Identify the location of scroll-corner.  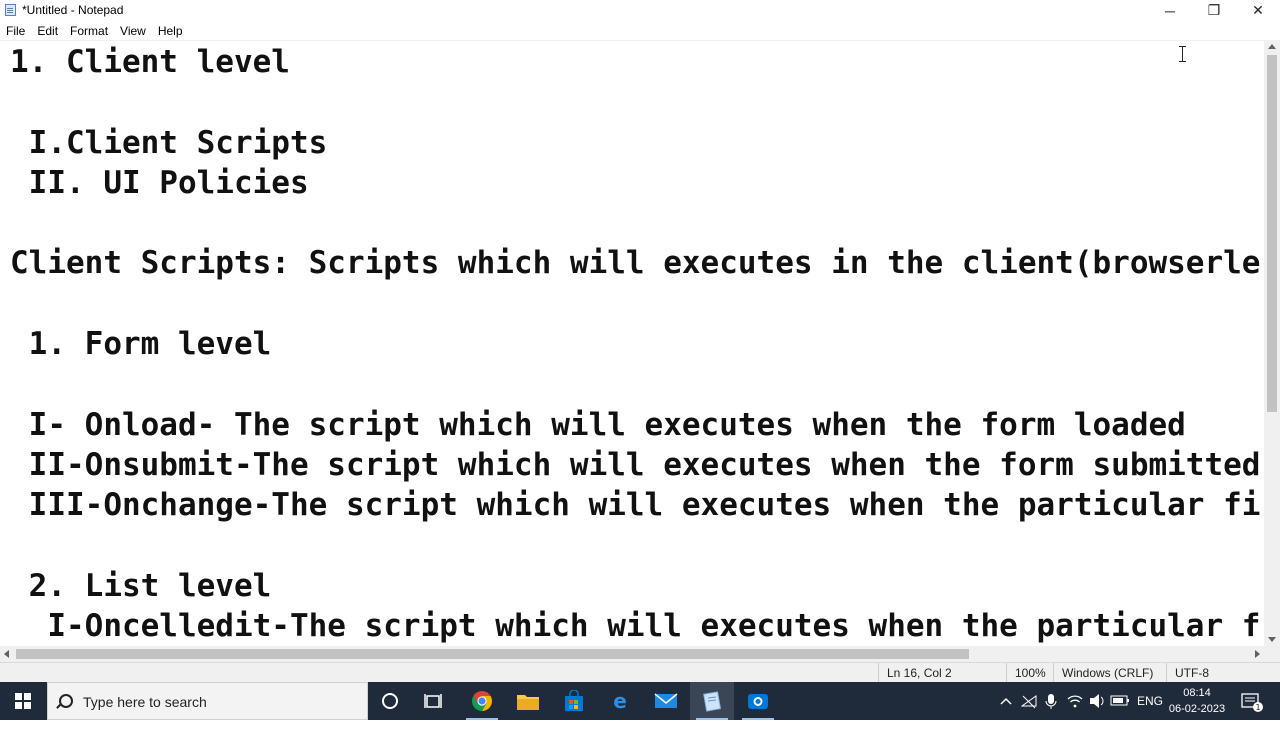
(1272, 654).